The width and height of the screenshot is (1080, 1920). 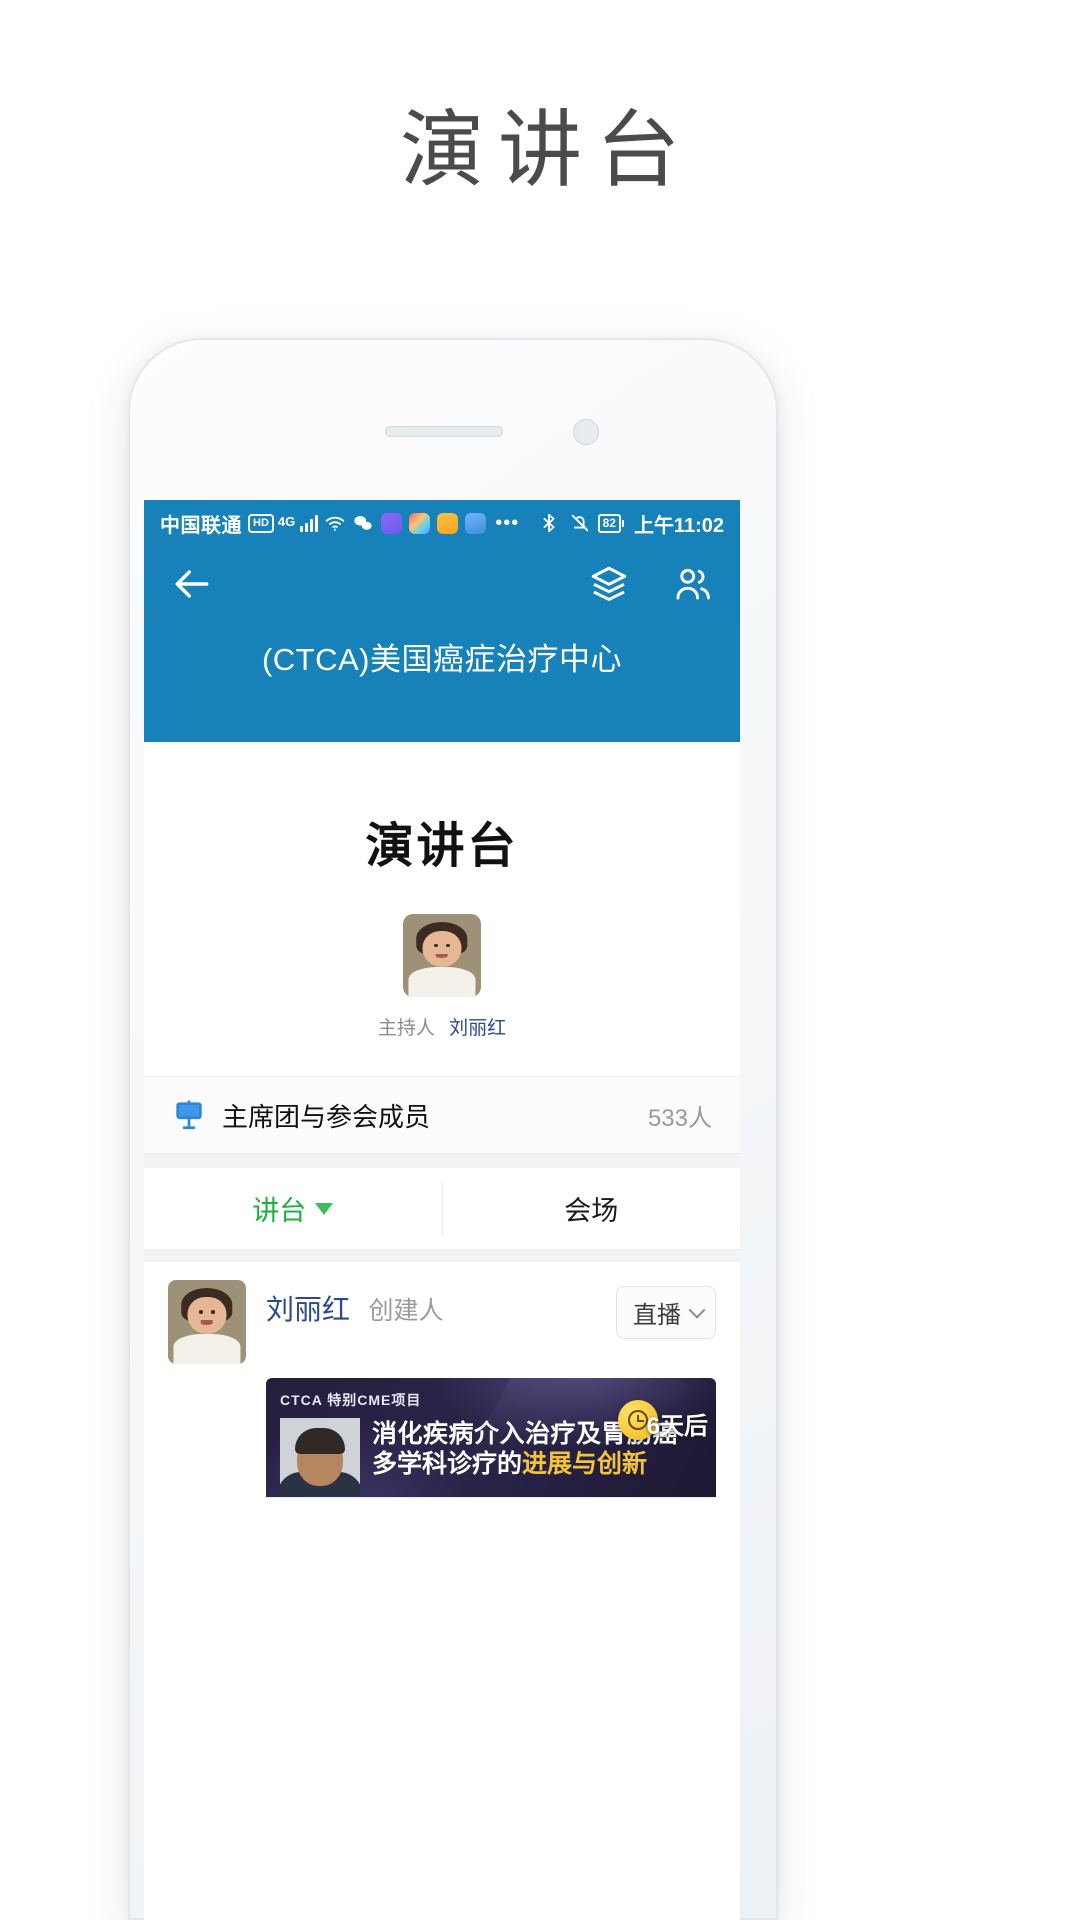 I want to click on layers-icon, so click(x=609, y=584).